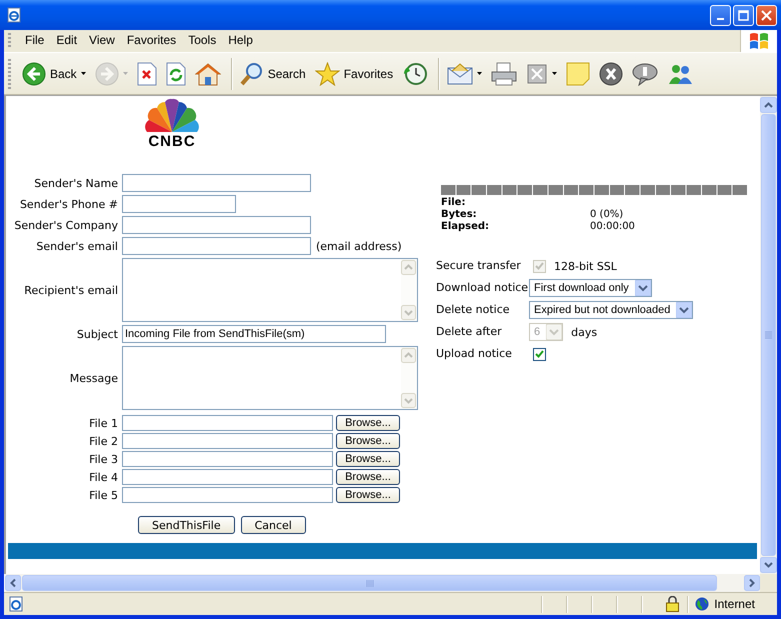 The image size is (781, 619). I want to click on minimize-icon, so click(720, 19).